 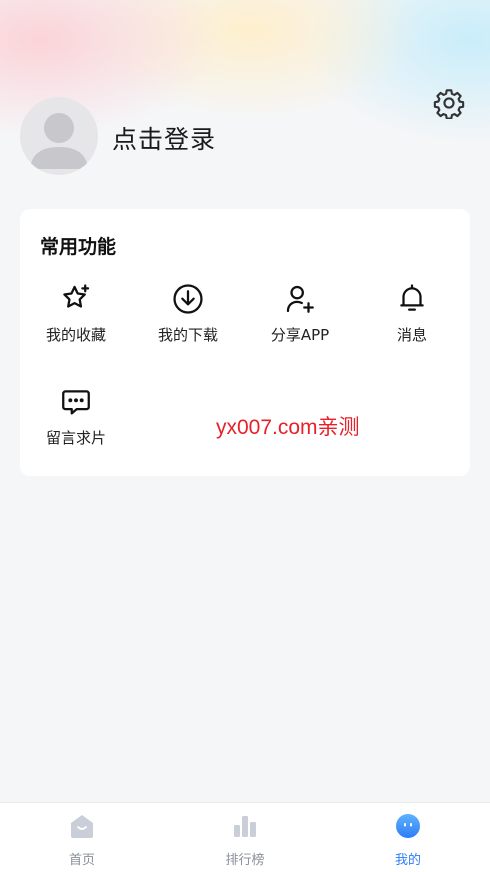 I want to click on download-icon, so click(x=188, y=299).